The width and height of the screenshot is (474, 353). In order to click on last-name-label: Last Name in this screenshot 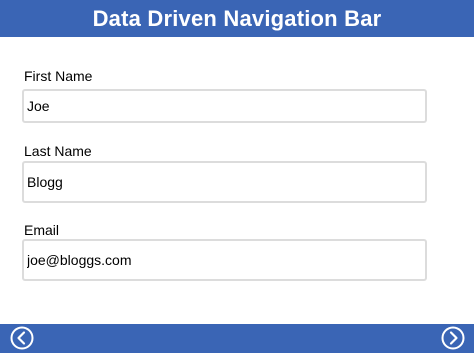, I will do `click(58, 151)`.